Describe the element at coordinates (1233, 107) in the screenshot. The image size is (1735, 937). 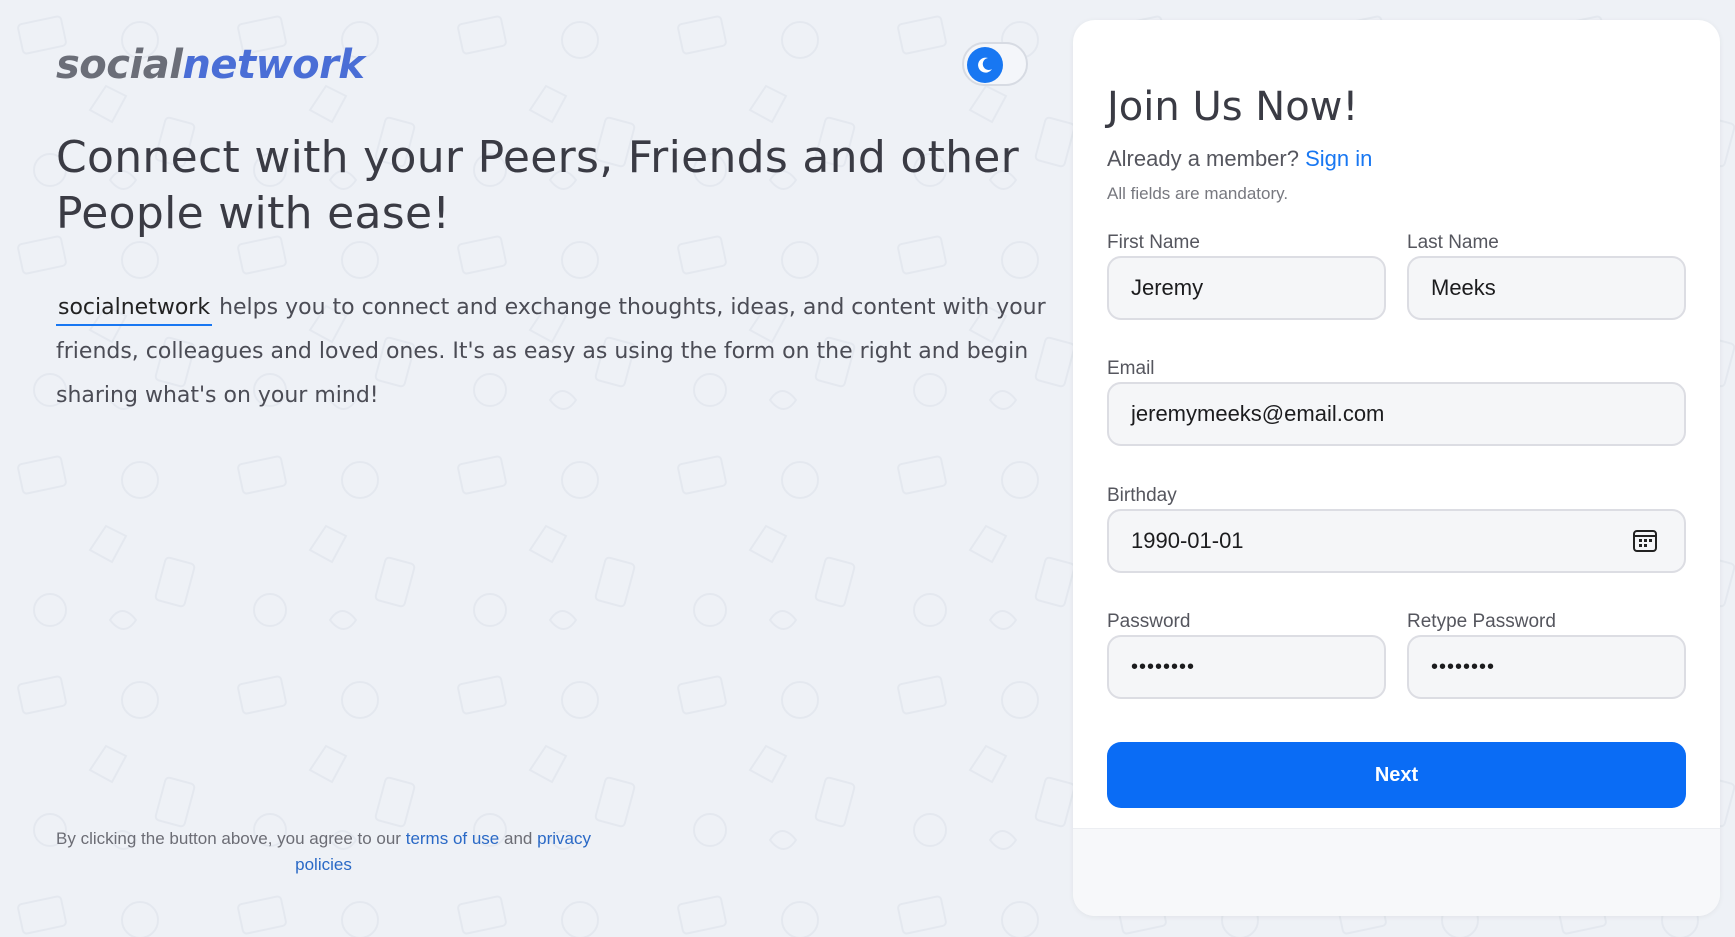
I see `form-title: Join Us Now!` at that location.